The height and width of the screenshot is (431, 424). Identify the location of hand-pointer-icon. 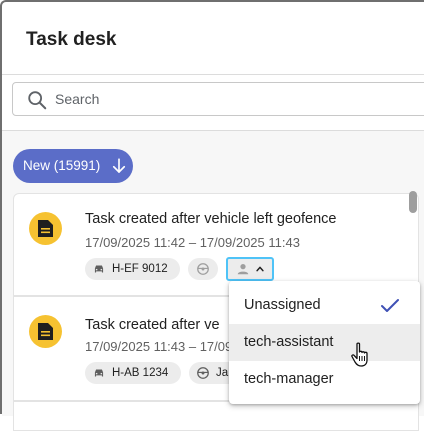
(359, 354).